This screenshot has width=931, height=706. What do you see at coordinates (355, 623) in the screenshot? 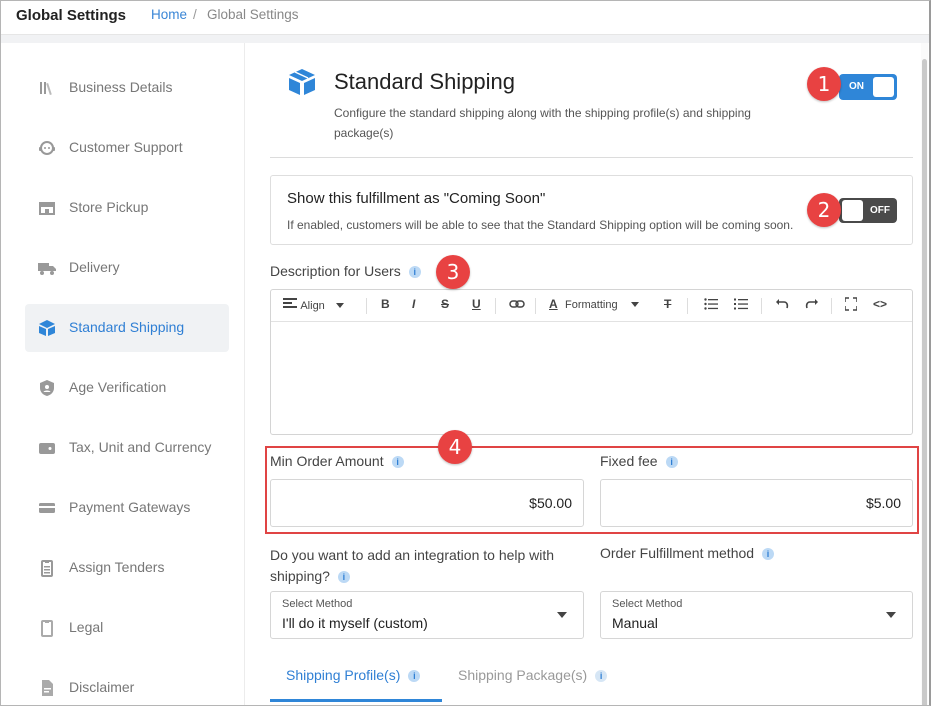
I see `select-value: I'll do it myself (custom)` at bounding box center [355, 623].